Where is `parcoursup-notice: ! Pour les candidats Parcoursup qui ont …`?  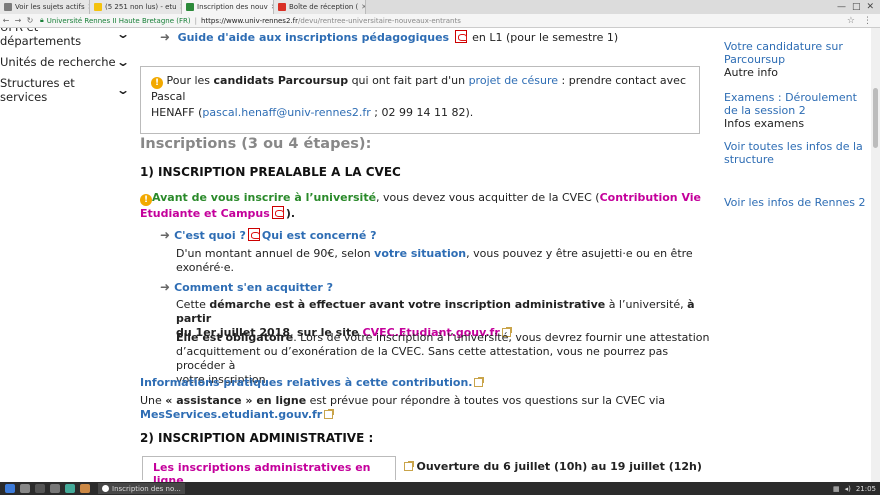 parcoursup-notice: ! Pour les candidats Parcoursup qui ont … is located at coordinates (420, 100).